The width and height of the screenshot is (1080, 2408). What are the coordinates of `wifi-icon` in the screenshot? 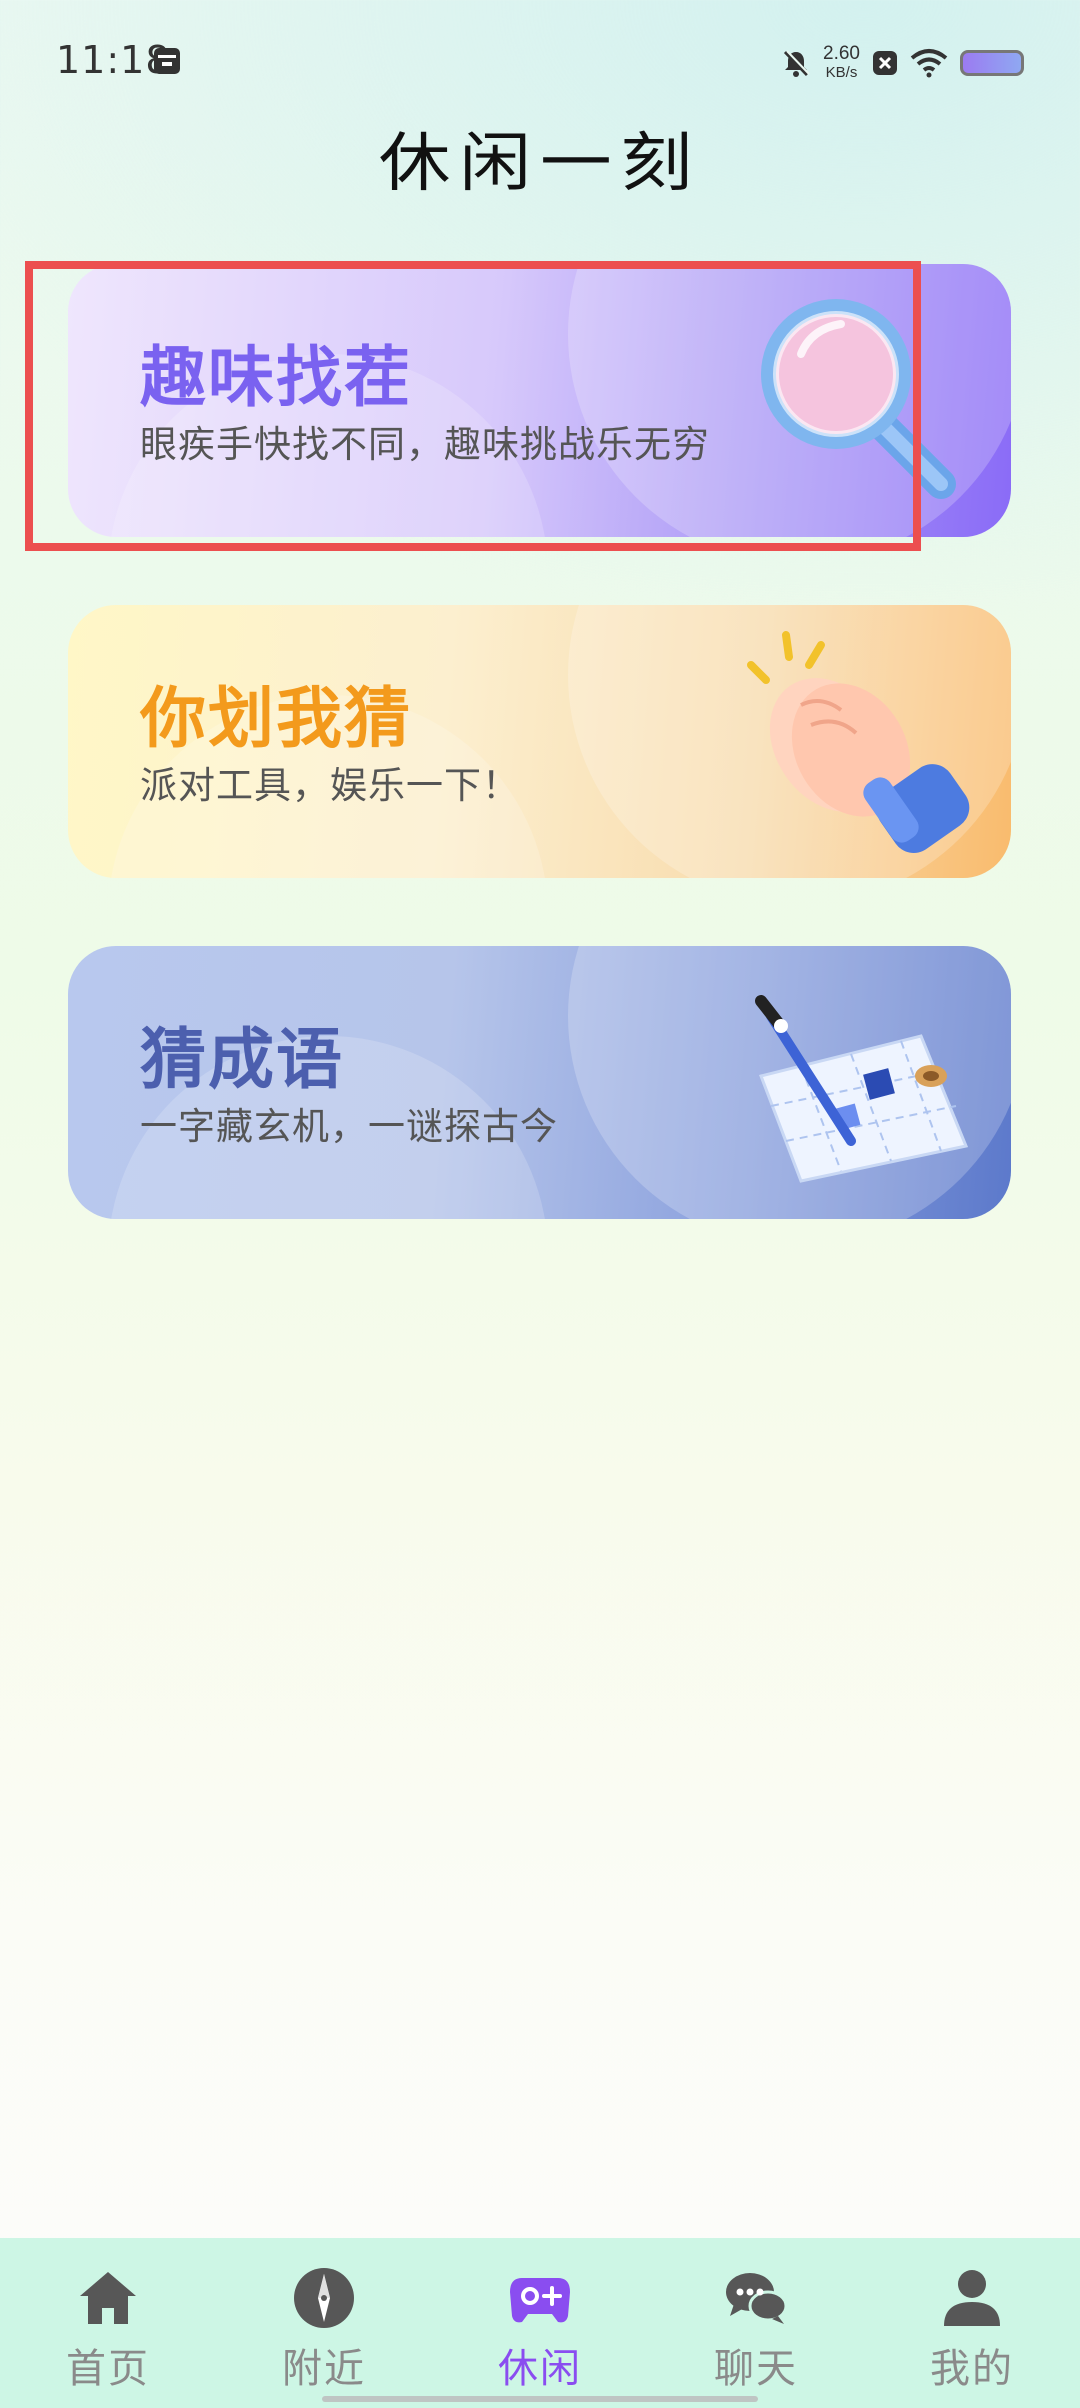 It's located at (929, 63).